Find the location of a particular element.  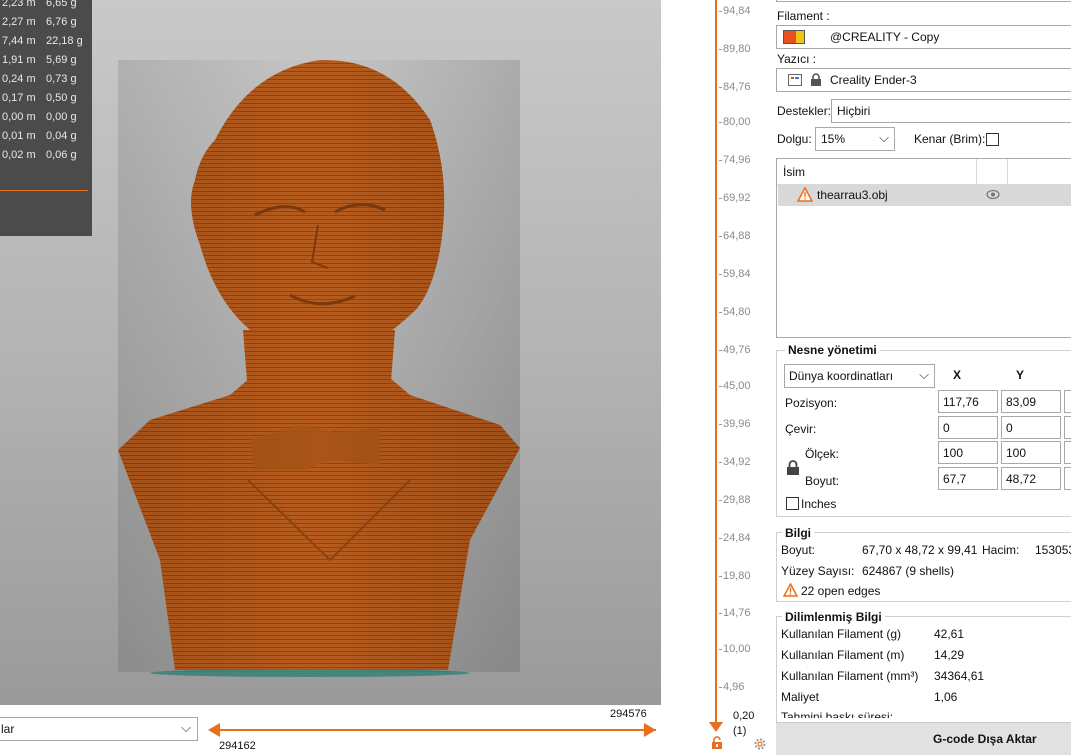

object-list: İsim thearrau3.obj is located at coordinates (923, 248).